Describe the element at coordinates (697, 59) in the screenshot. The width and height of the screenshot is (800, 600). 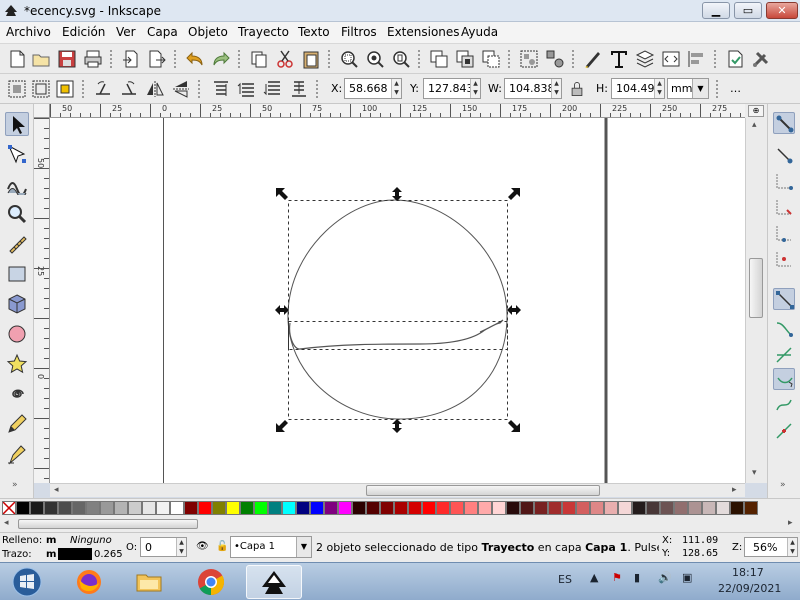
I see `align-icon` at that location.